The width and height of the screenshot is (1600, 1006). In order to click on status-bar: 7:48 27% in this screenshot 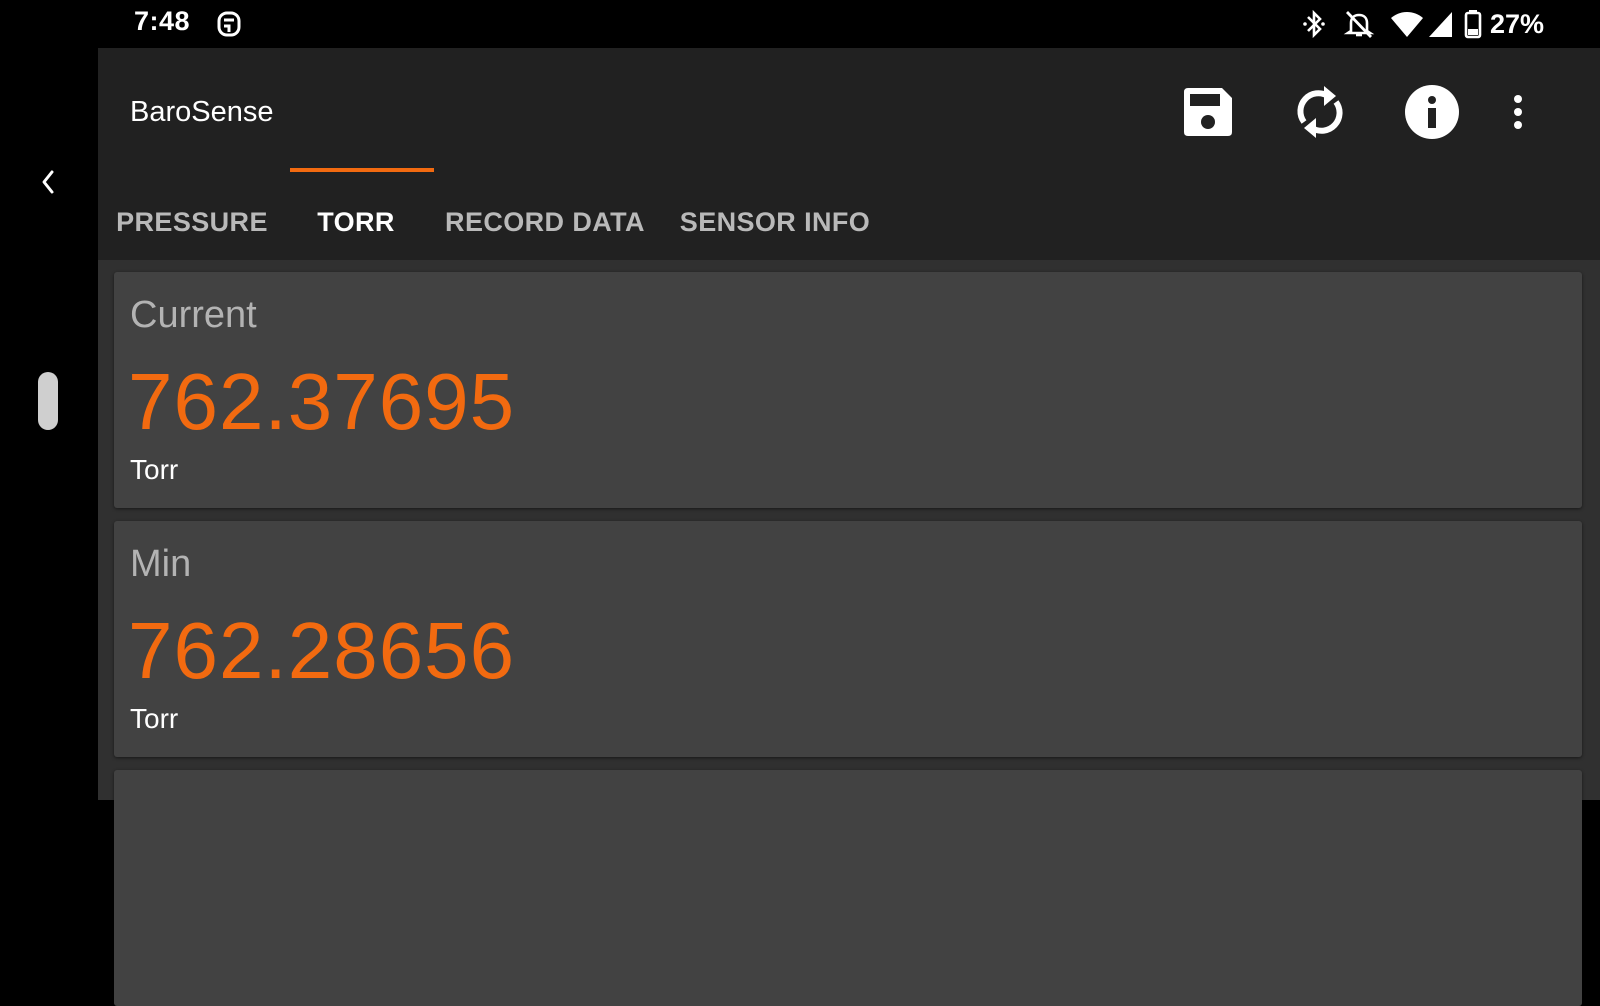, I will do `click(800, 24)`.